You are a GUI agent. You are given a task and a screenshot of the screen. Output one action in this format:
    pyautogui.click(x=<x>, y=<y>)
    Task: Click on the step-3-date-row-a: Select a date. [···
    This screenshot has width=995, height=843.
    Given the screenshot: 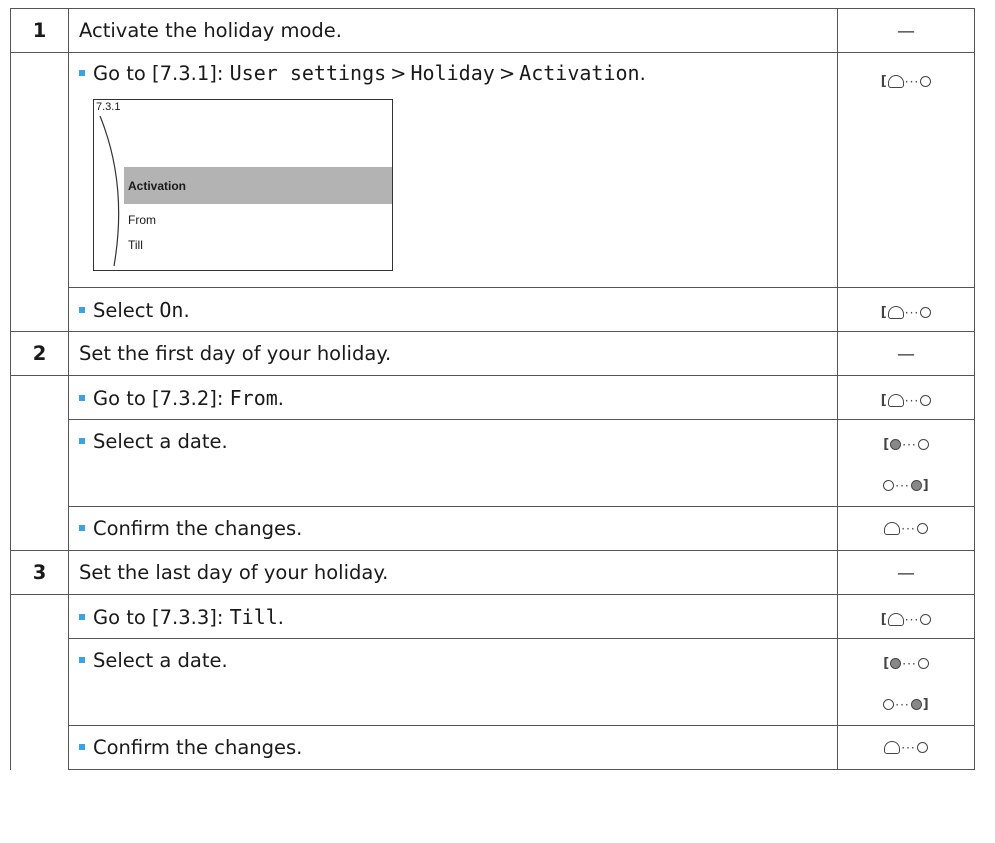 What is the action you would take?
    pyautogui.click(x=492, y=660)
    